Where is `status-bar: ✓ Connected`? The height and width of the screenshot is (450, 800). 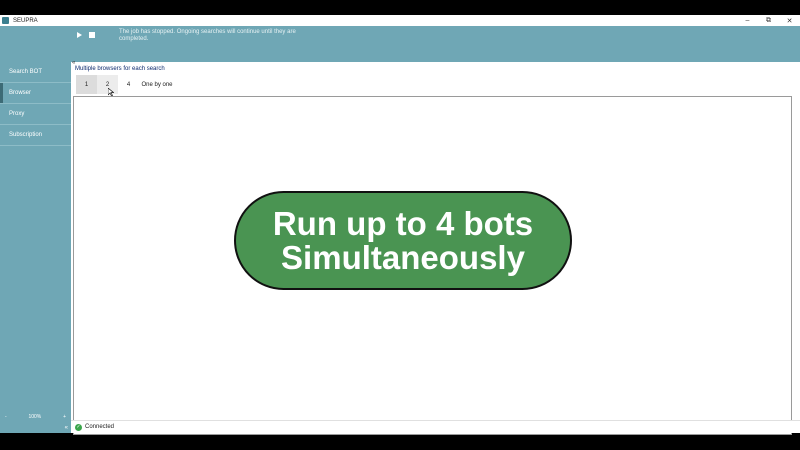
status-bar: ✓ Connected is located at coordinates (435, 426).